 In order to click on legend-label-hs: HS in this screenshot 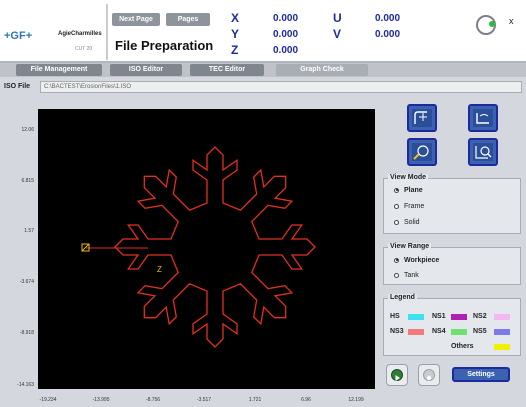, I will do `click(395, 316)`.